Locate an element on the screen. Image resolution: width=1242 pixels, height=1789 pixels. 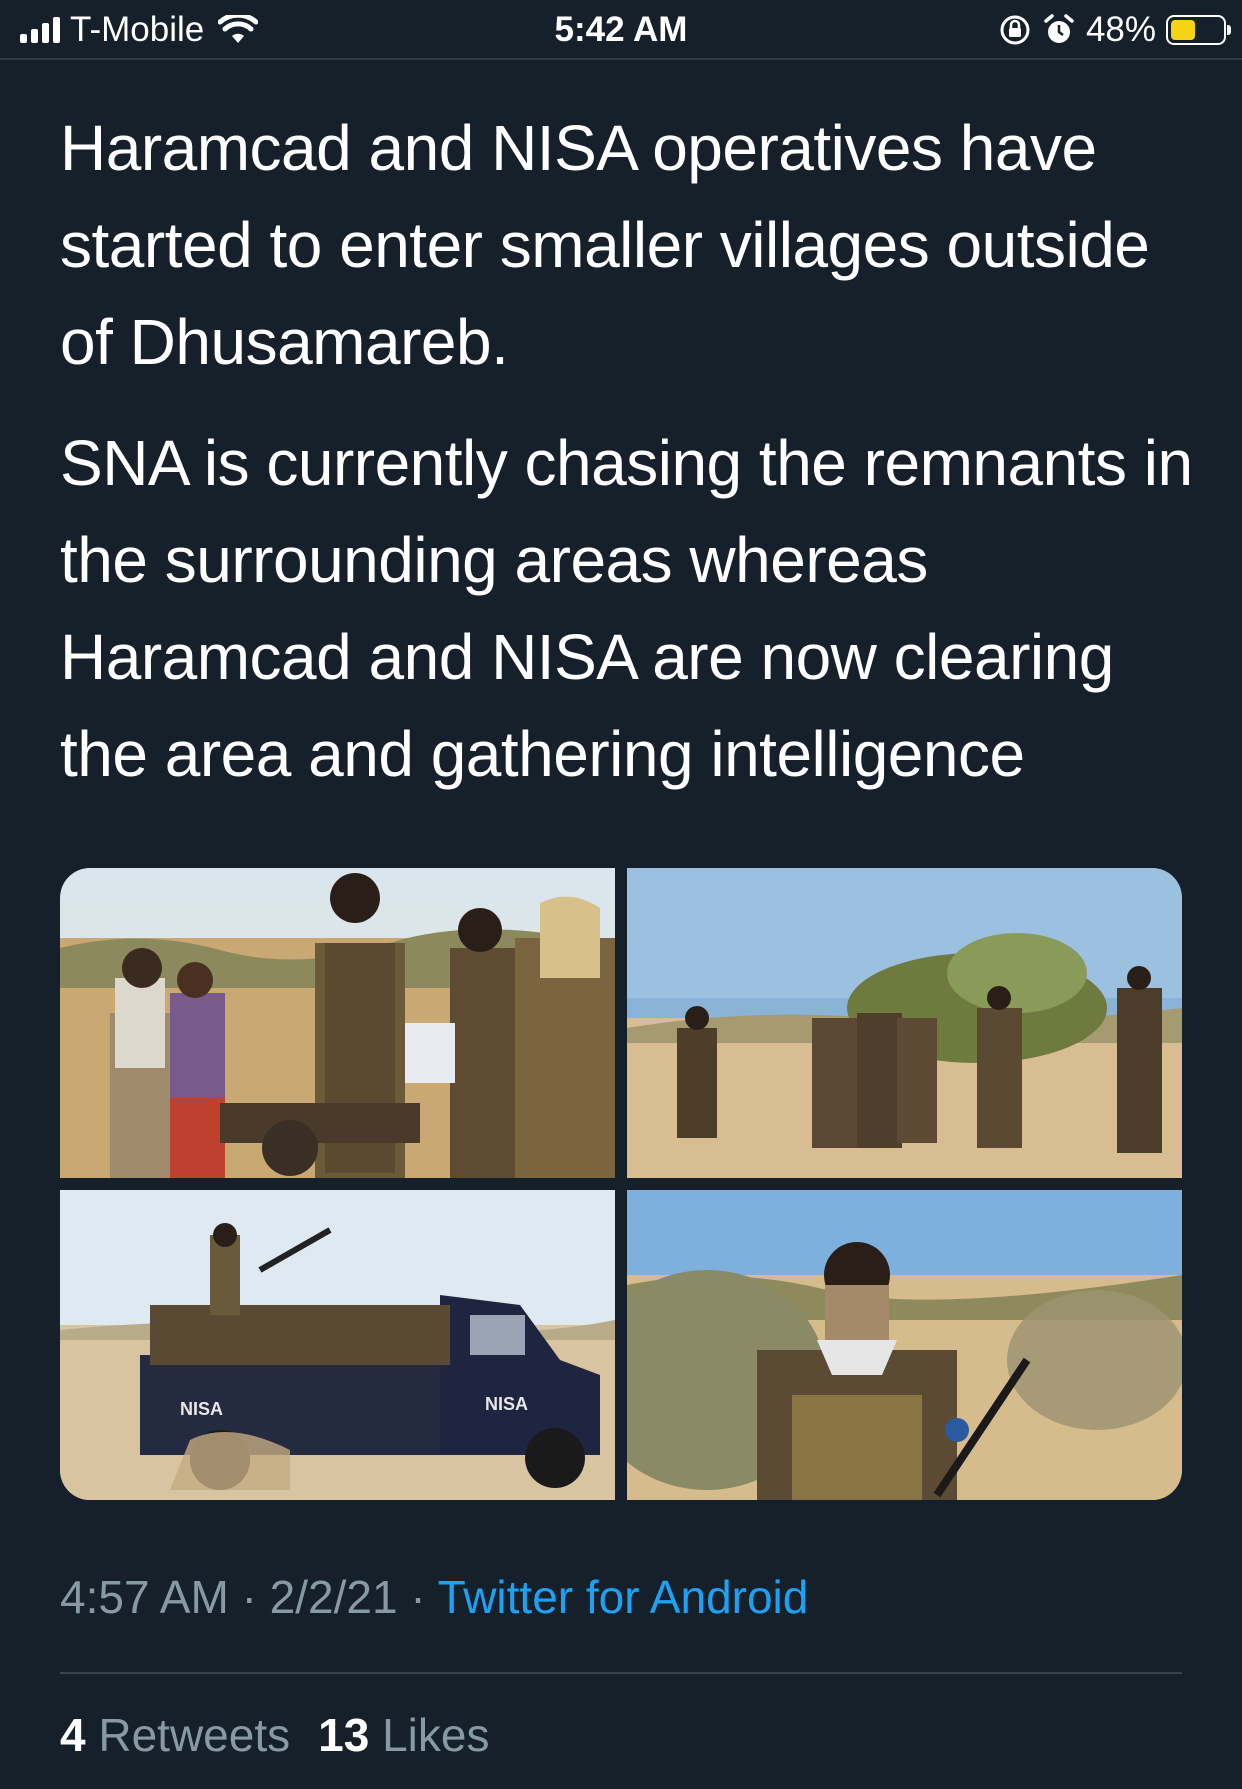
battery-percent: 48% is located at coordinates (1120, 29).